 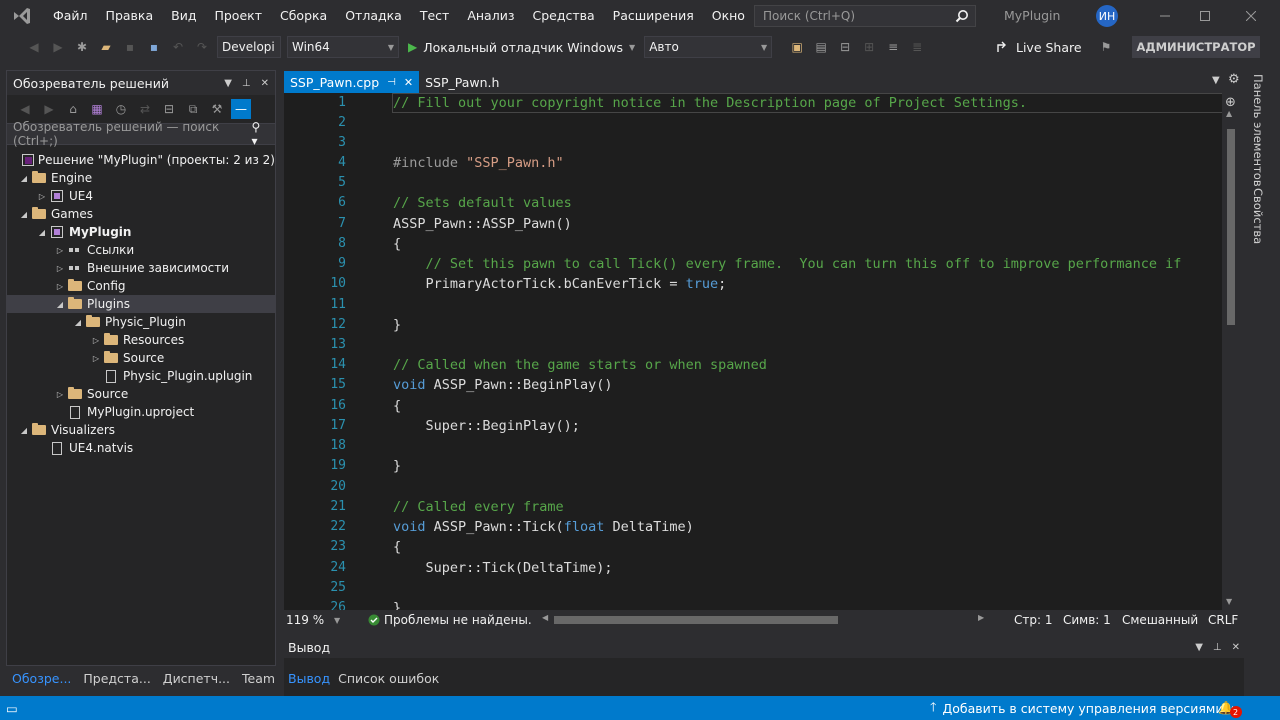 I want to click on tree-node-config: ▷ Config, so click(x=141, y=286).